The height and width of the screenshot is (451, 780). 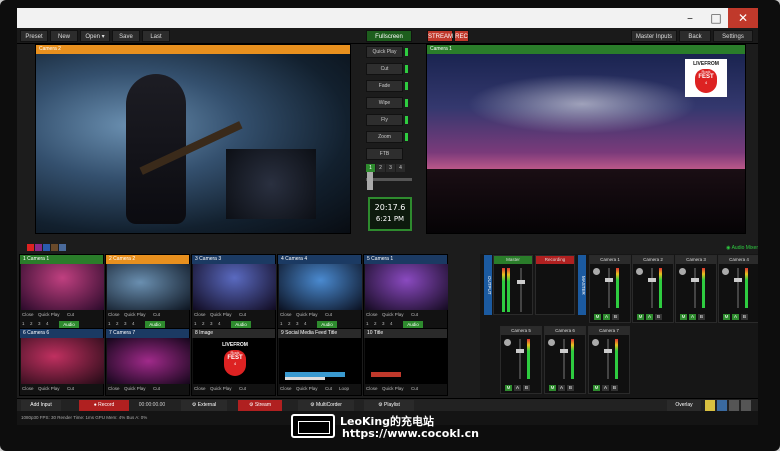 What do you see at coordinates (389, 405) in the screenshot?
I see `playlist-button: ⚙ Playlist` at bounding box center [389, 405].